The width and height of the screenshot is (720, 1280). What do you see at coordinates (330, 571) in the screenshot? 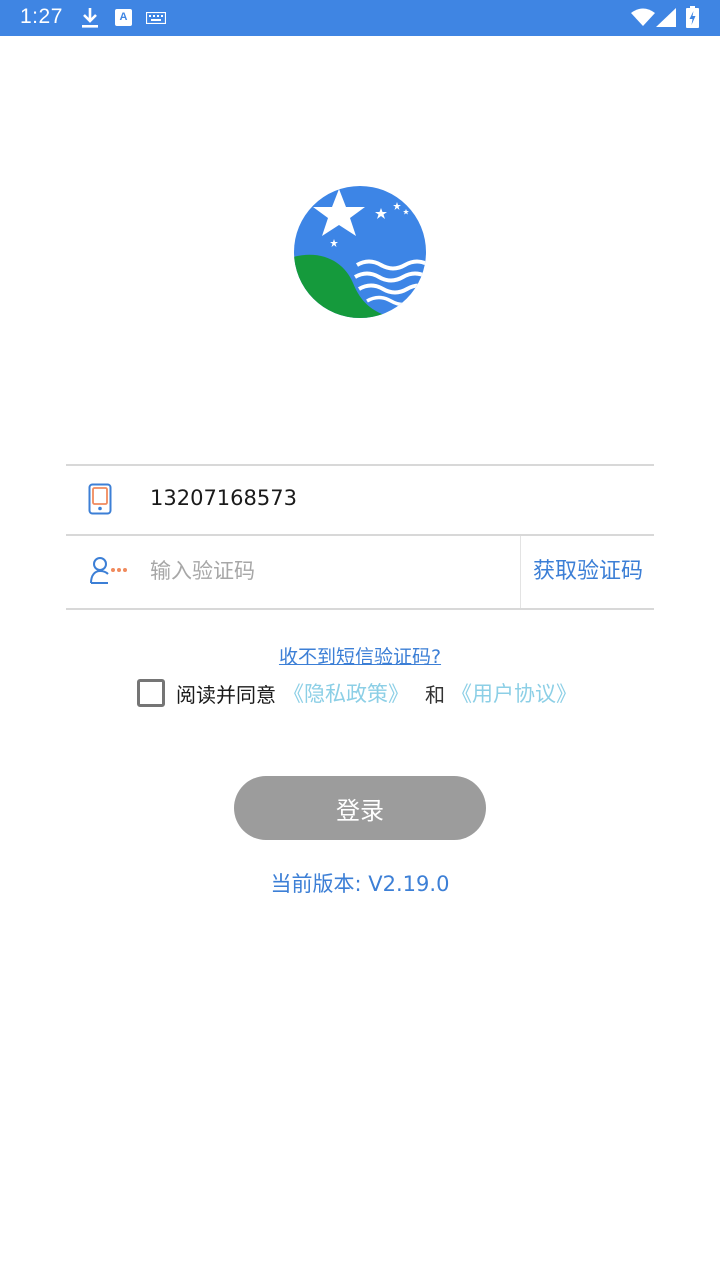
I see `verification-code-input` at bounding box center [330, 571].